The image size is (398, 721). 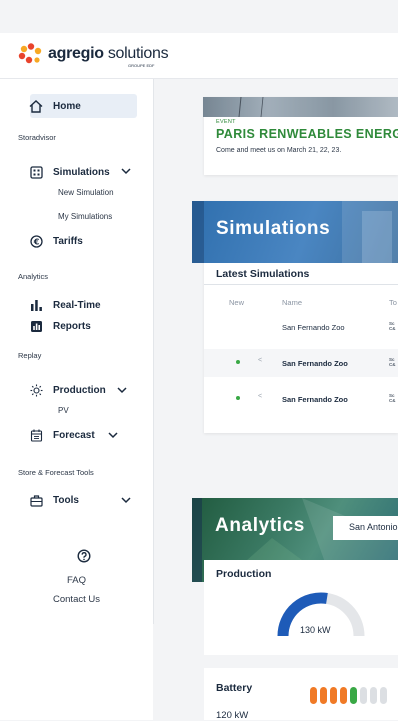 I want to click on toolbox-icon, so click(x=36, y=500).